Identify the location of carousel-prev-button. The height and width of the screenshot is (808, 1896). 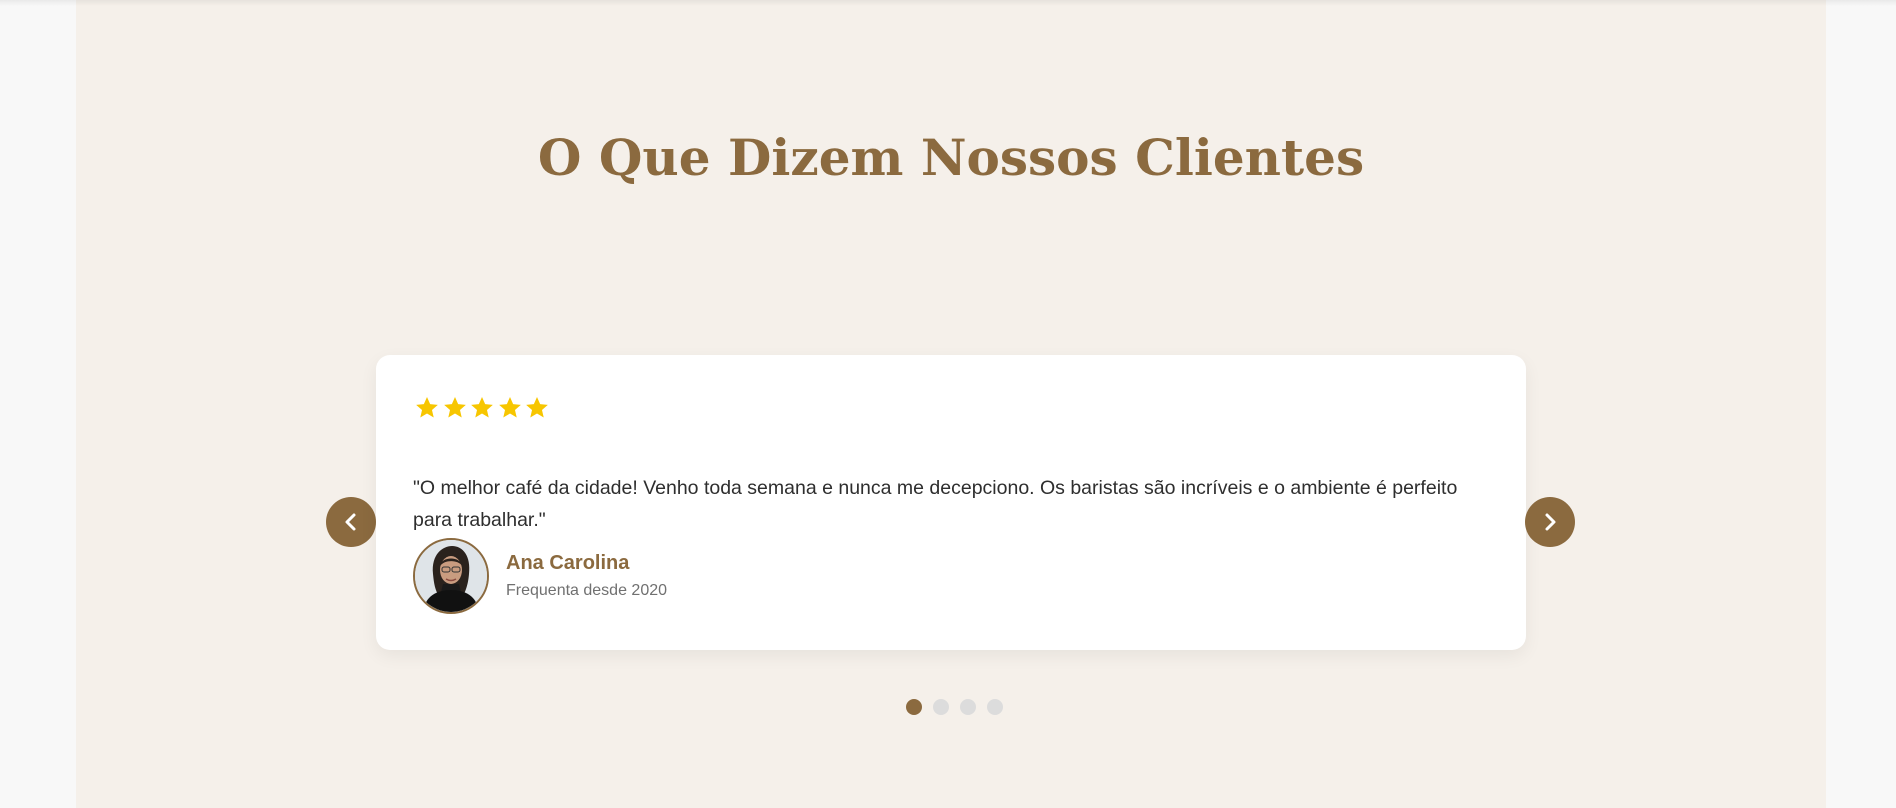
(351, 522).